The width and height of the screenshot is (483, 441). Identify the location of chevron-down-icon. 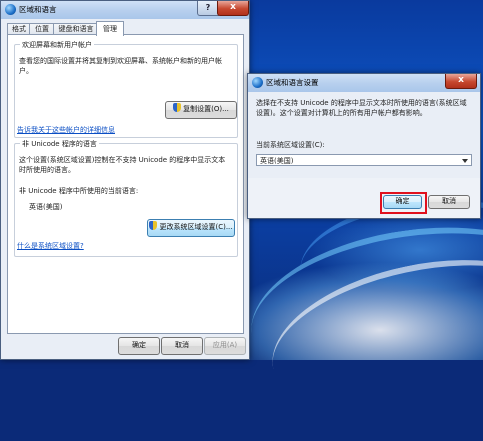
(465, 161).